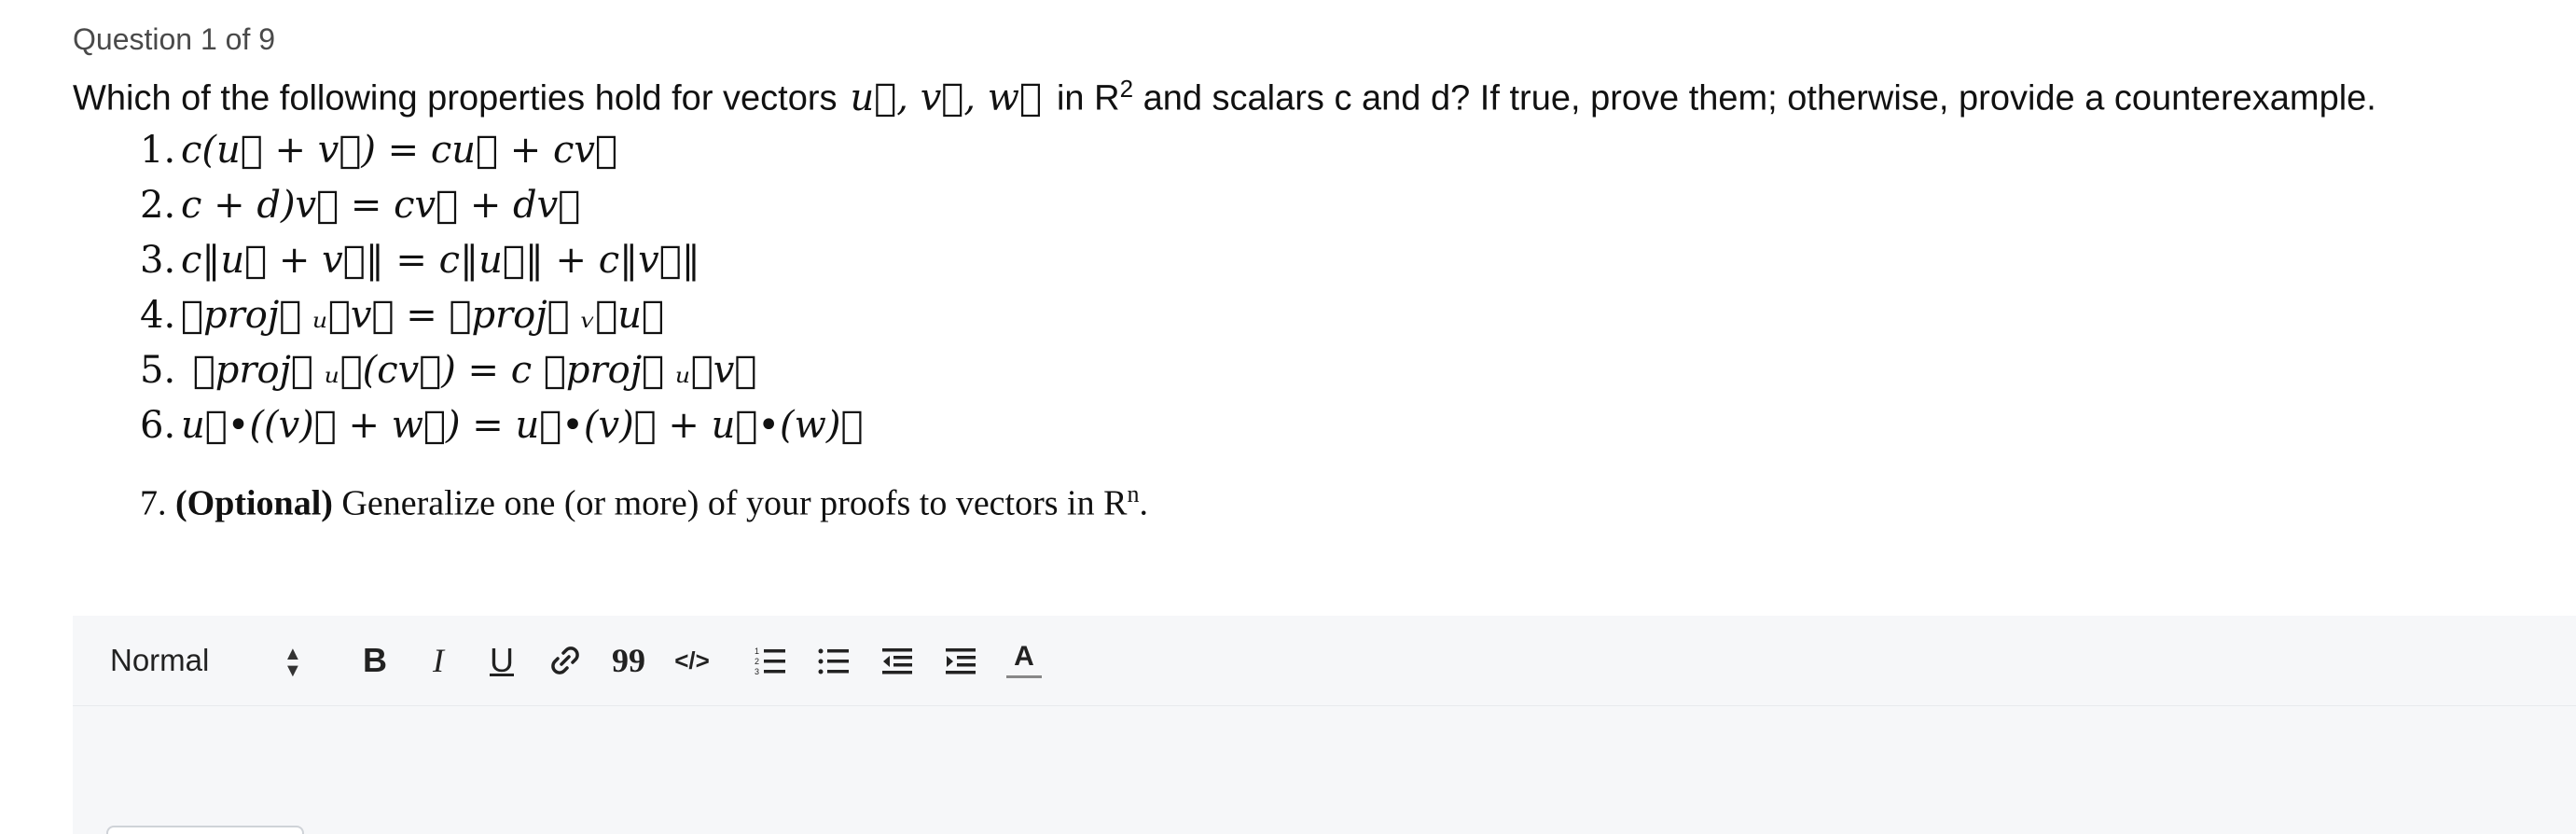 This screenshot has width=2576, height=834. What do you see at coordinates (423, 315) in the screenshot?
I see `item-formula: ⟦proj⟧ ᵤ⃗v⃗ = ⟦proj⟧ ᵥ⃗u⃗` at bounding box center [423, 315].